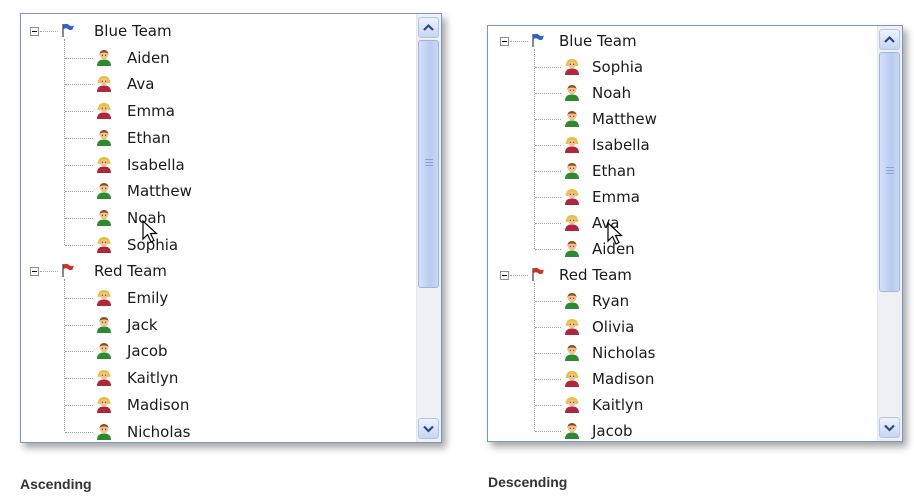  Describe the element at coordinates (130, 271) in the screenshot. I see `group-label: Red Team` at that location.